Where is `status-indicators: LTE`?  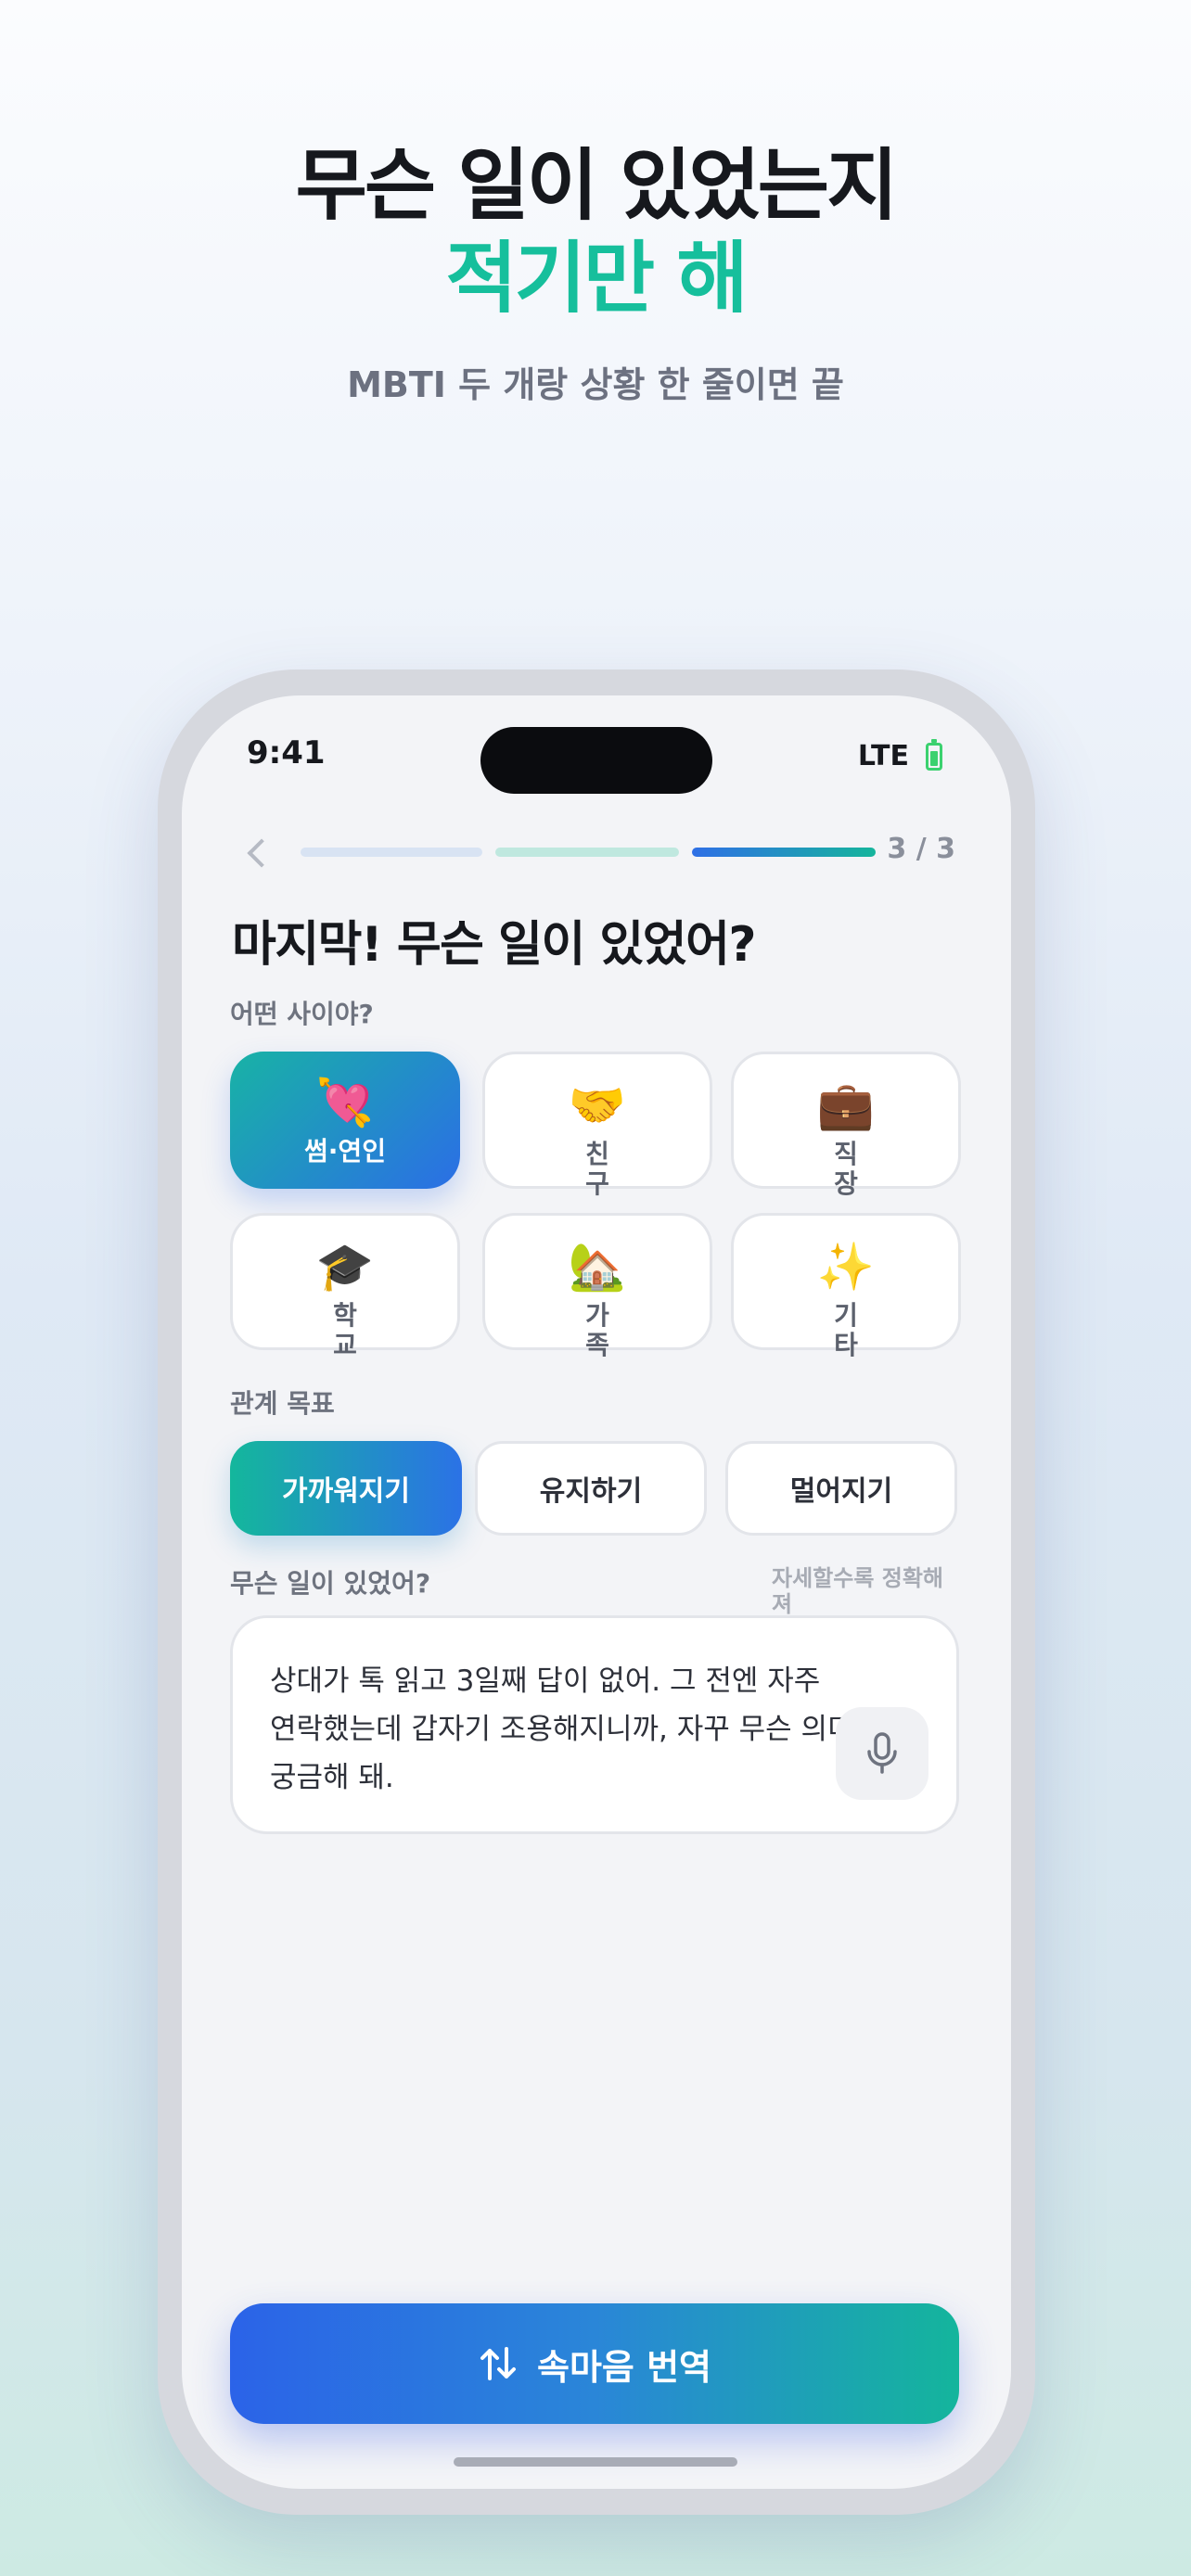 status-indicators: LTE is located at coordinates (899, 755).